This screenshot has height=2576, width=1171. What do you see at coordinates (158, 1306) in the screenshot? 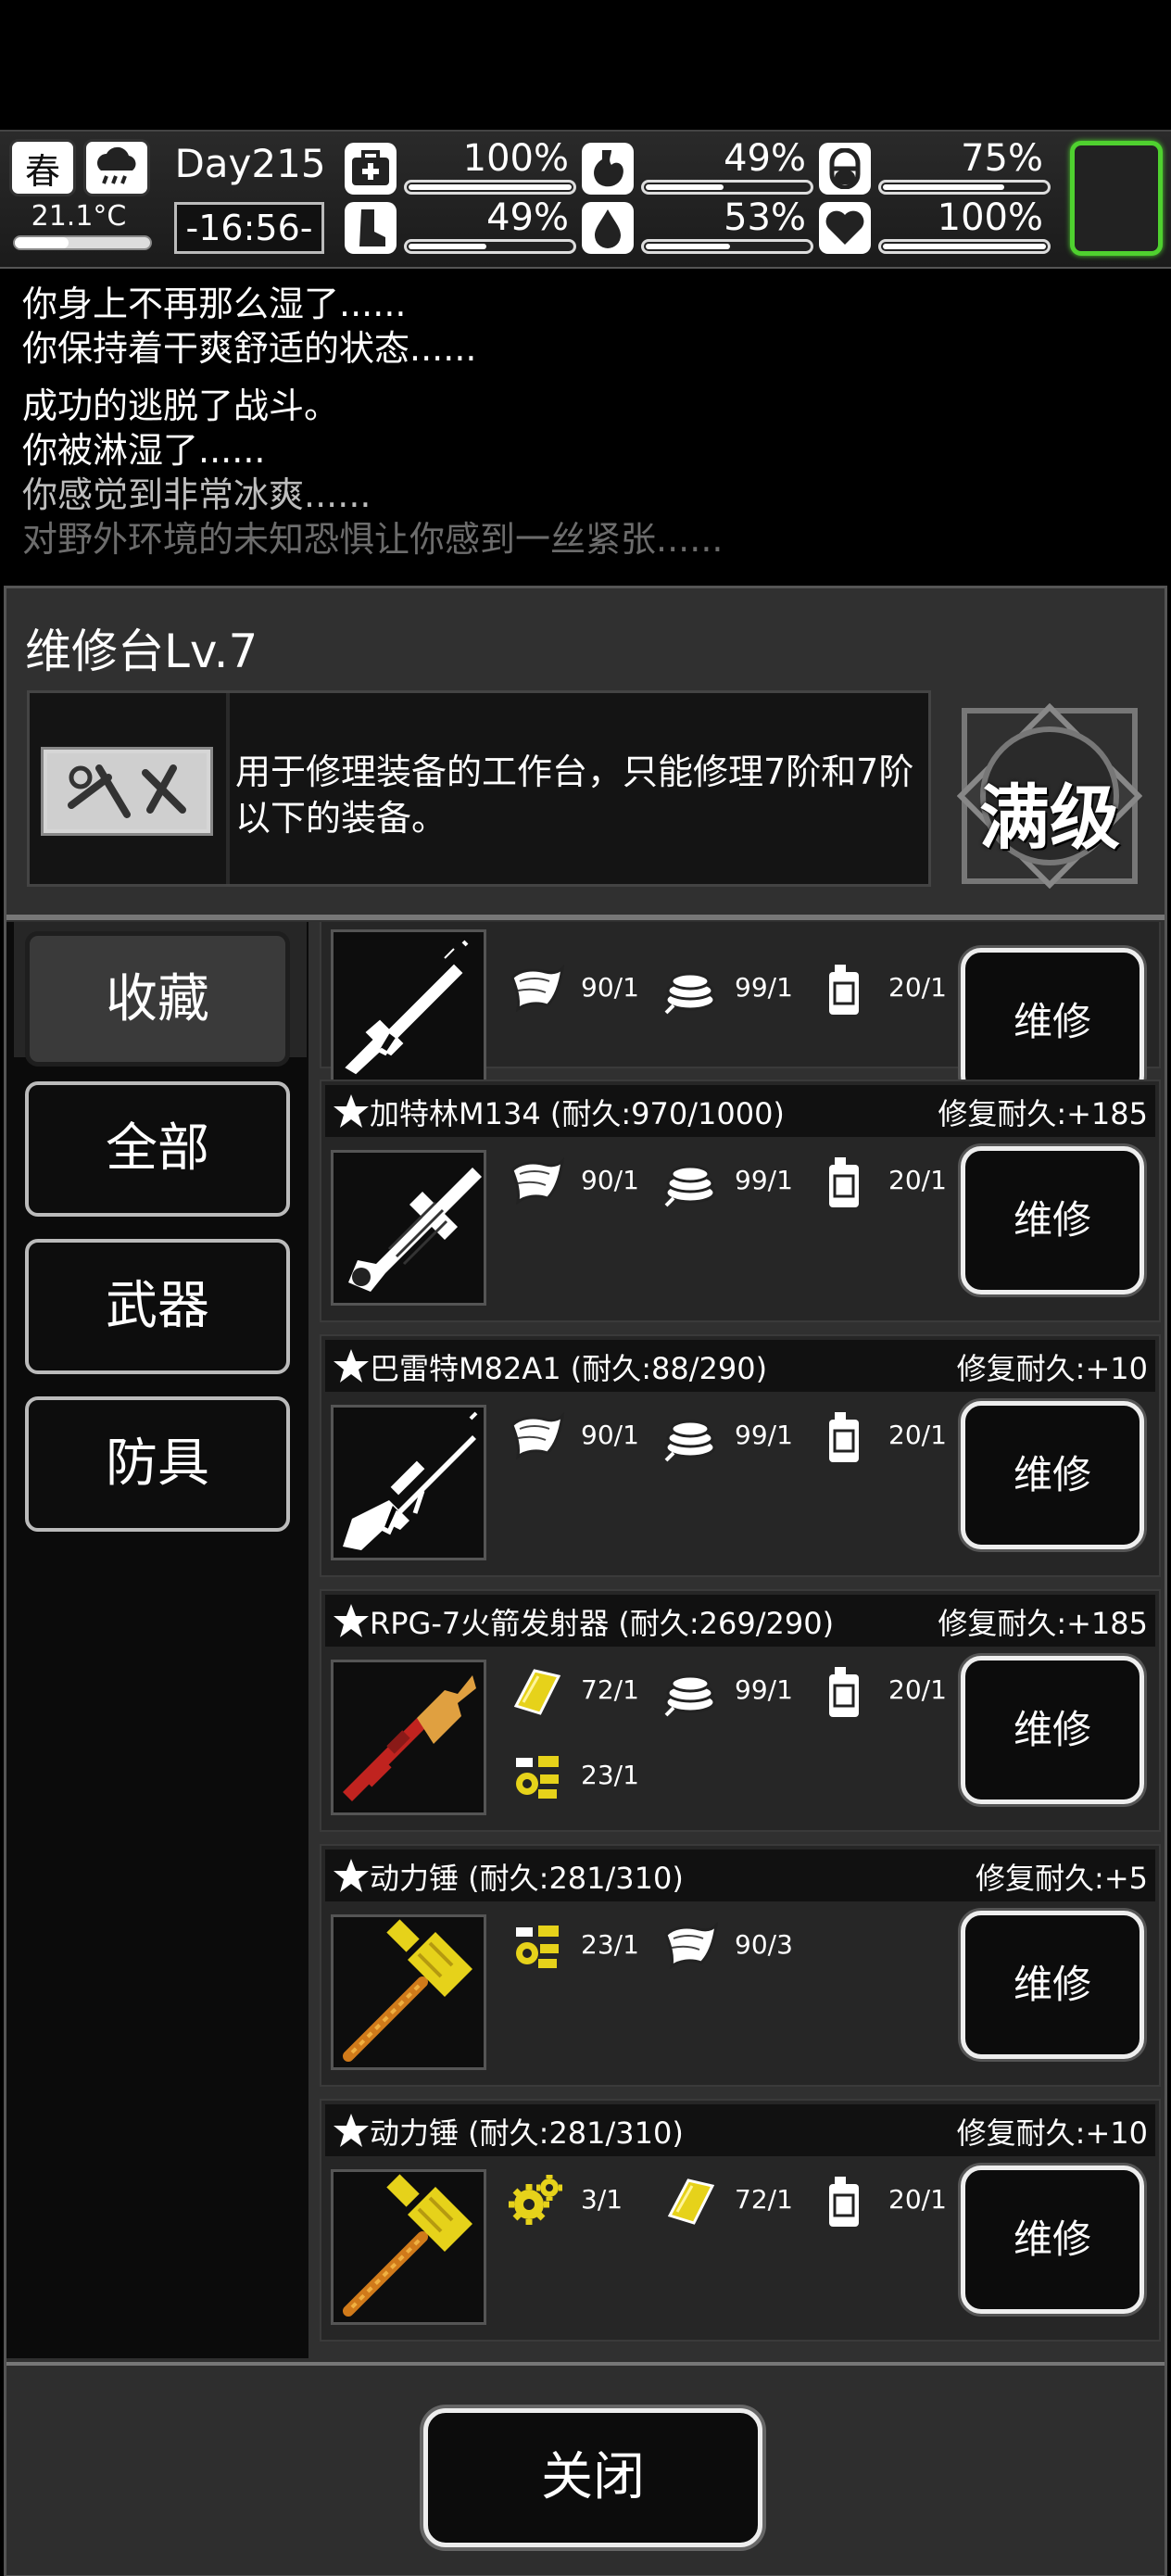
I see `tab-weapons: 武器` at bounding box center [158, 1306].